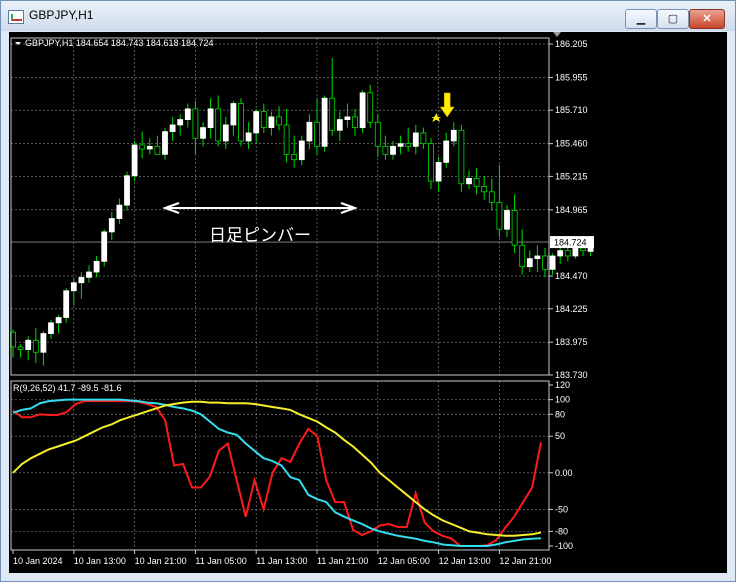 The image size is (736, 582). I want to click on indicator-title: R(9,26,52) 41.7 -89.5 -81.6, so click(67, 388).